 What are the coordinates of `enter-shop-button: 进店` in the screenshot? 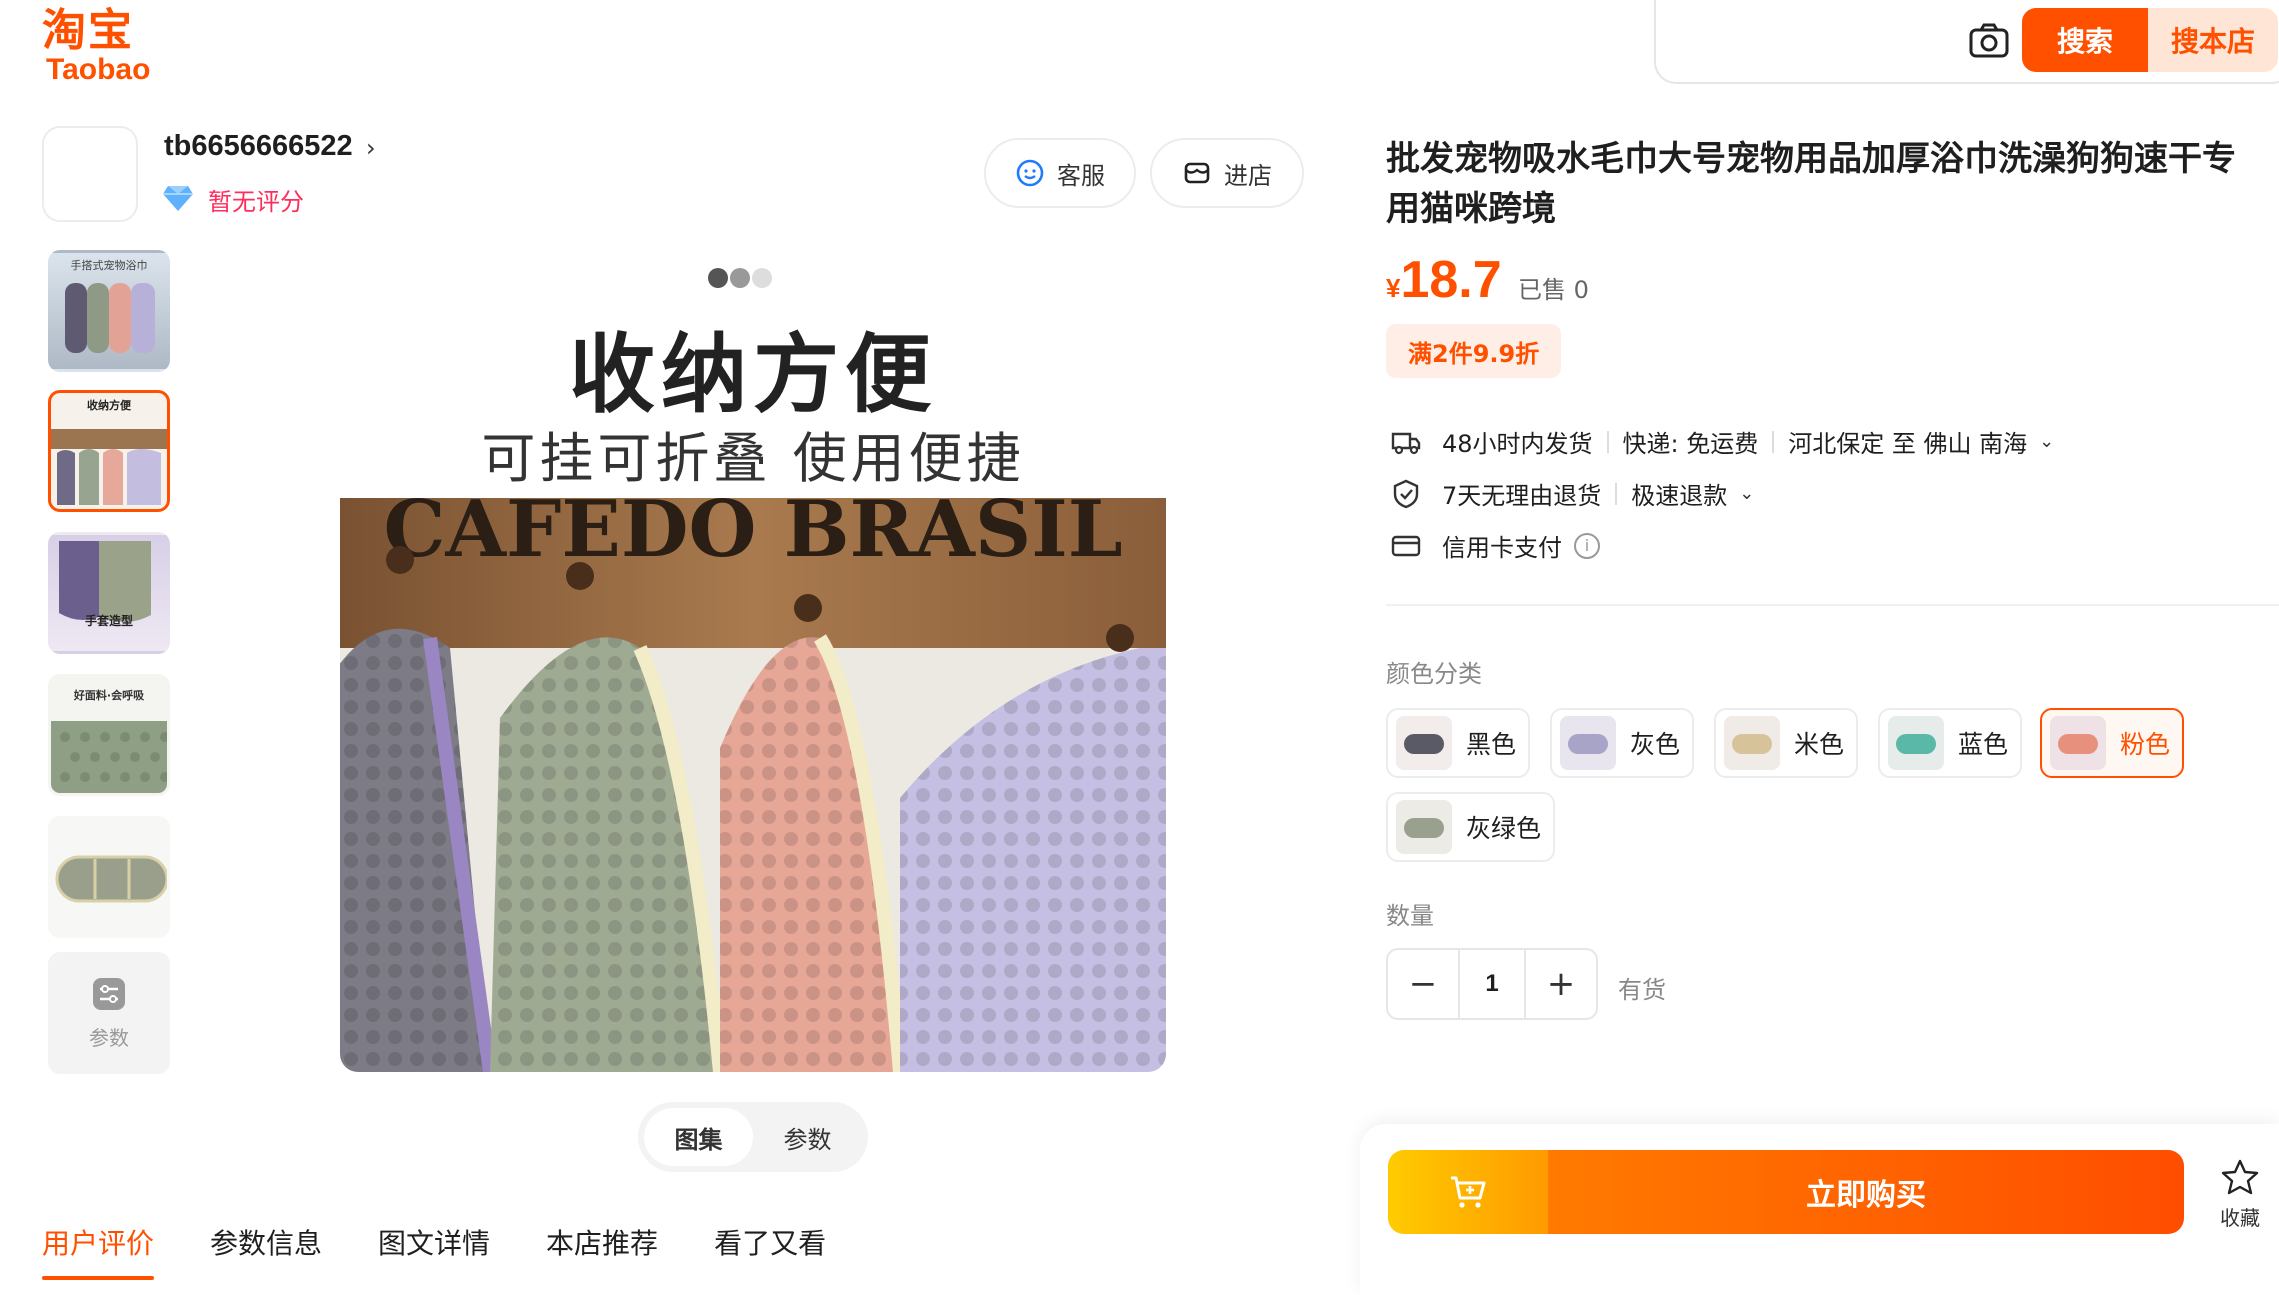 It's located at (1227, 173).